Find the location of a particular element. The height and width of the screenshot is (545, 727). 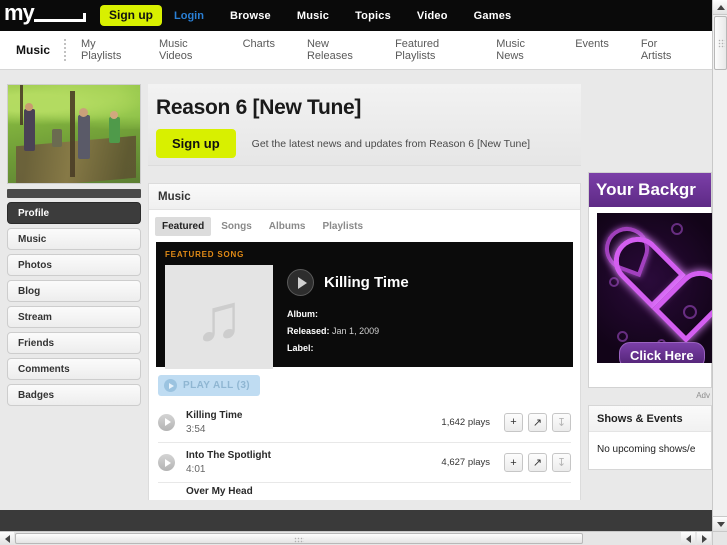

tab-playlists: Playlists is located at coordinates (342, 226).